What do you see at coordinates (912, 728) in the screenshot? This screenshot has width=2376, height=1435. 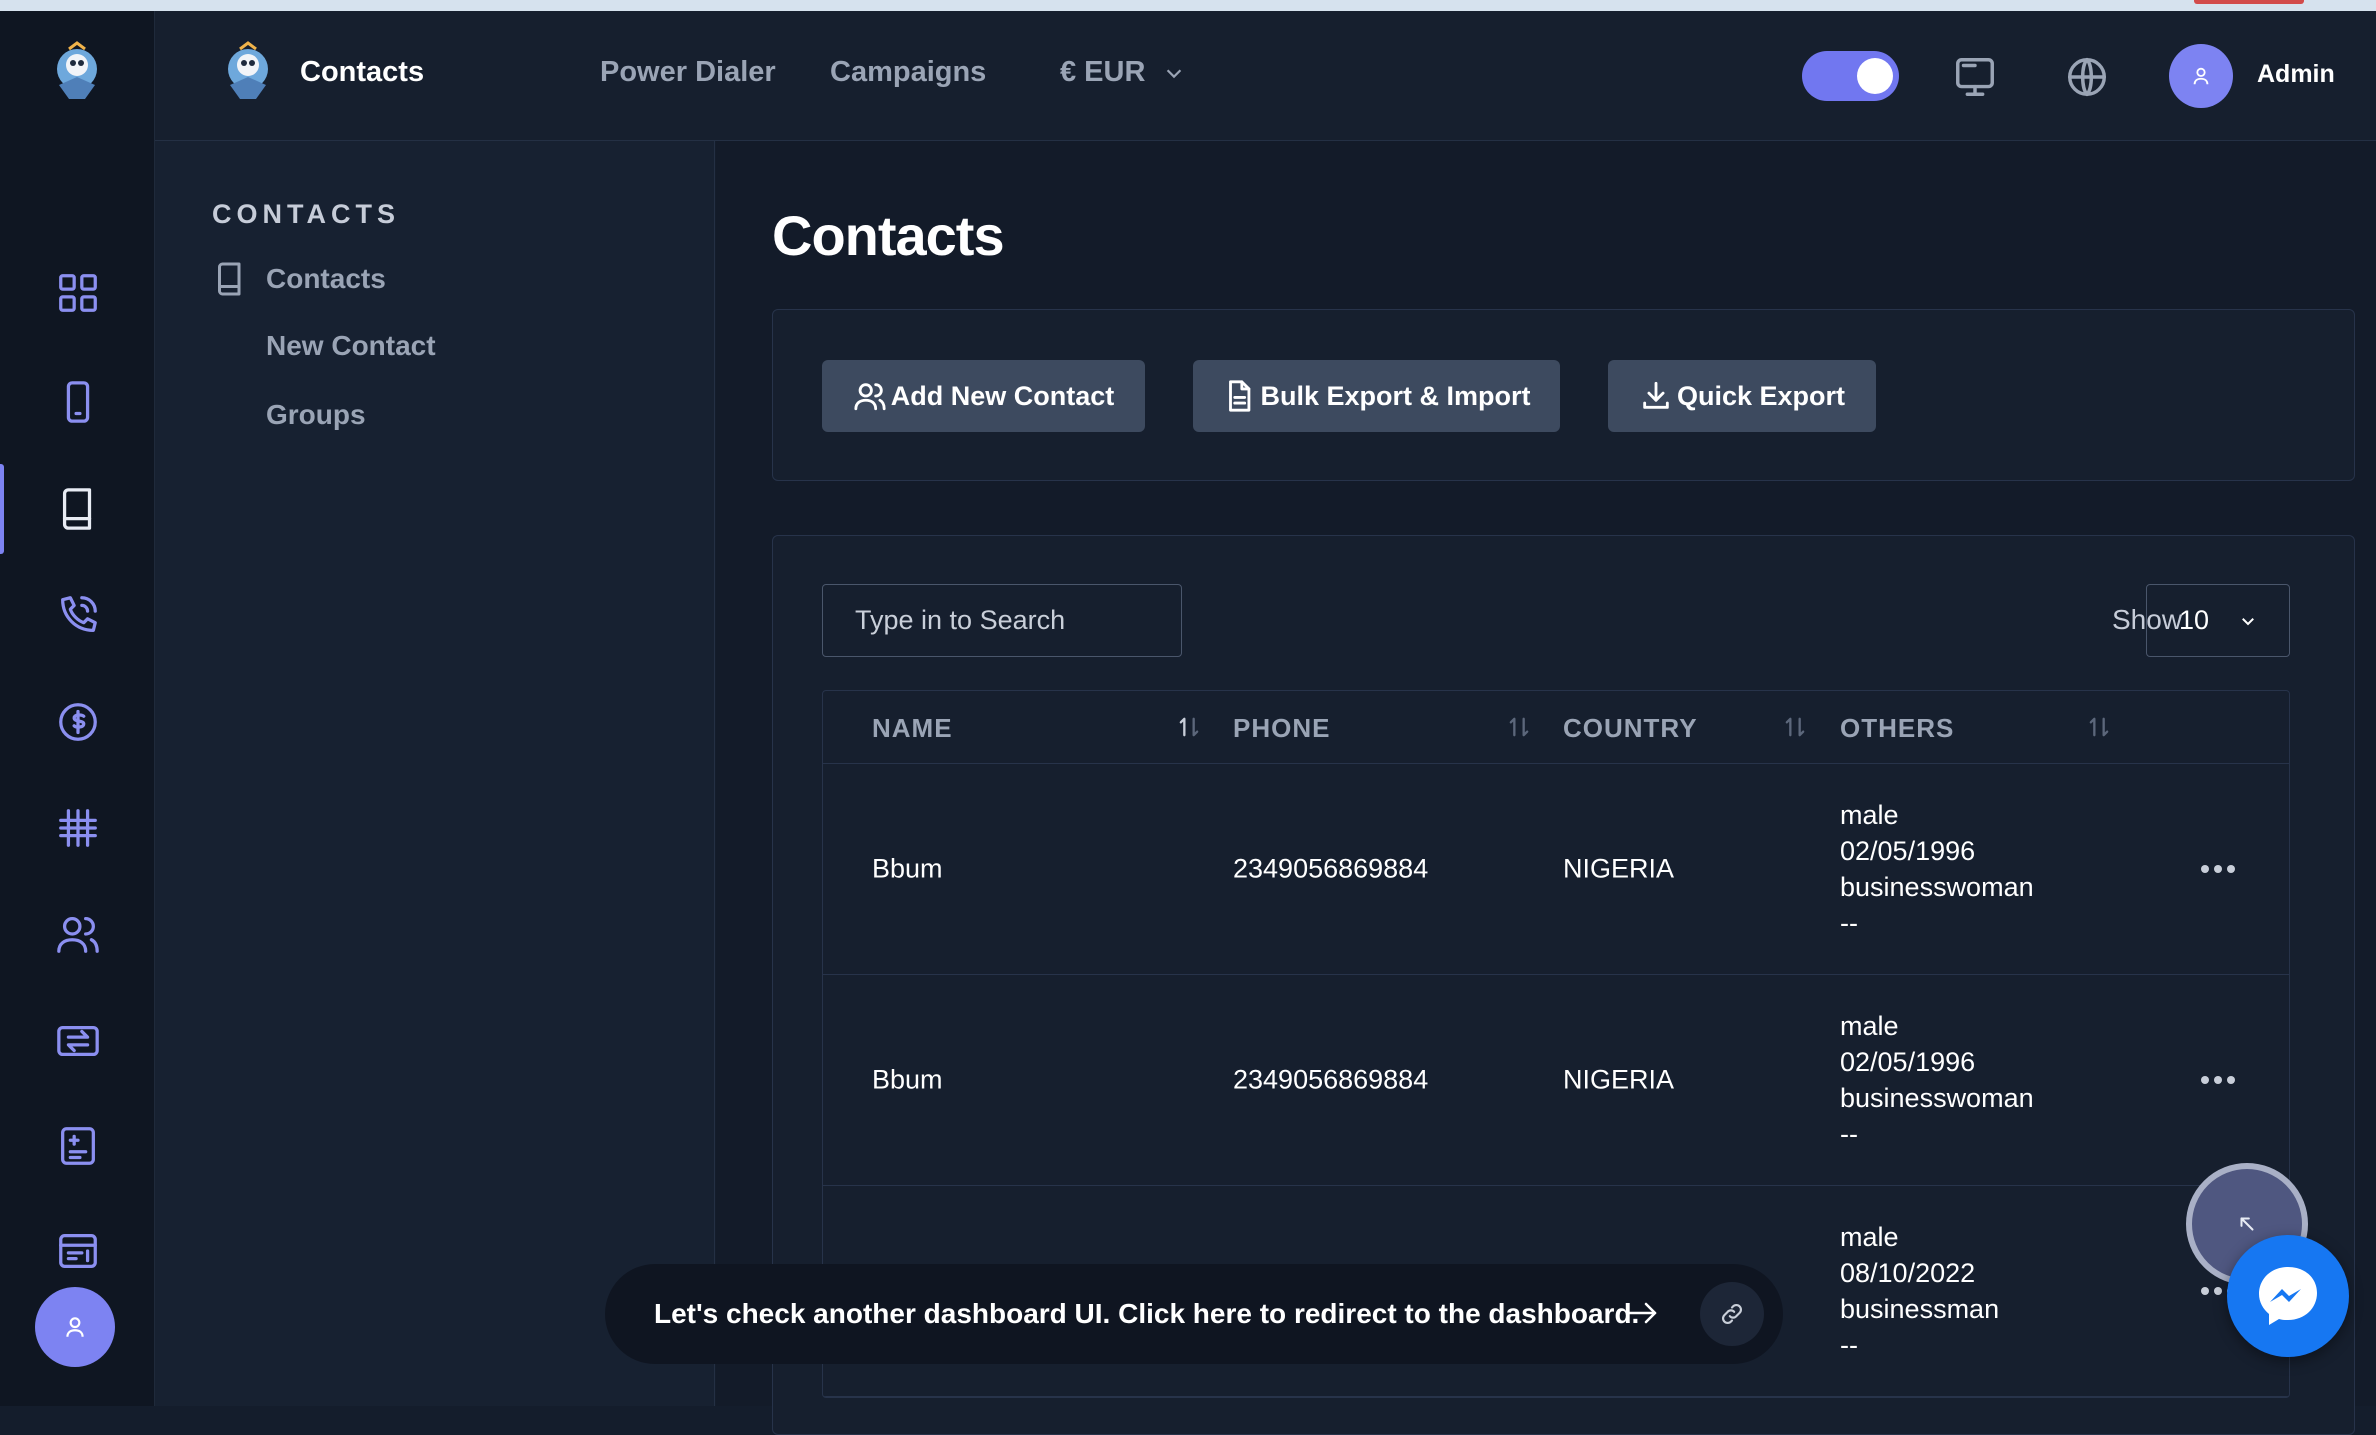 I see `column-header-name: NAME` at bounding box center [912, 728].